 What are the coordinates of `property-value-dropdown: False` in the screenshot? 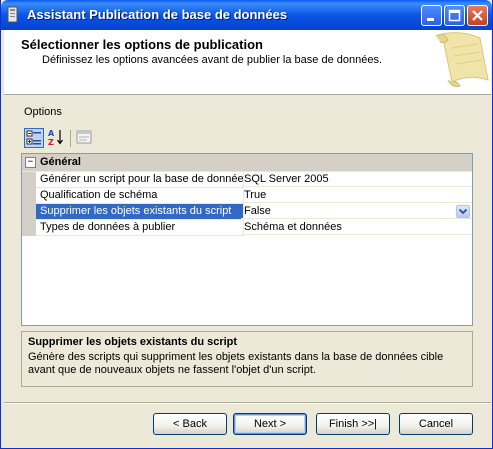 It's located at (356, 211).